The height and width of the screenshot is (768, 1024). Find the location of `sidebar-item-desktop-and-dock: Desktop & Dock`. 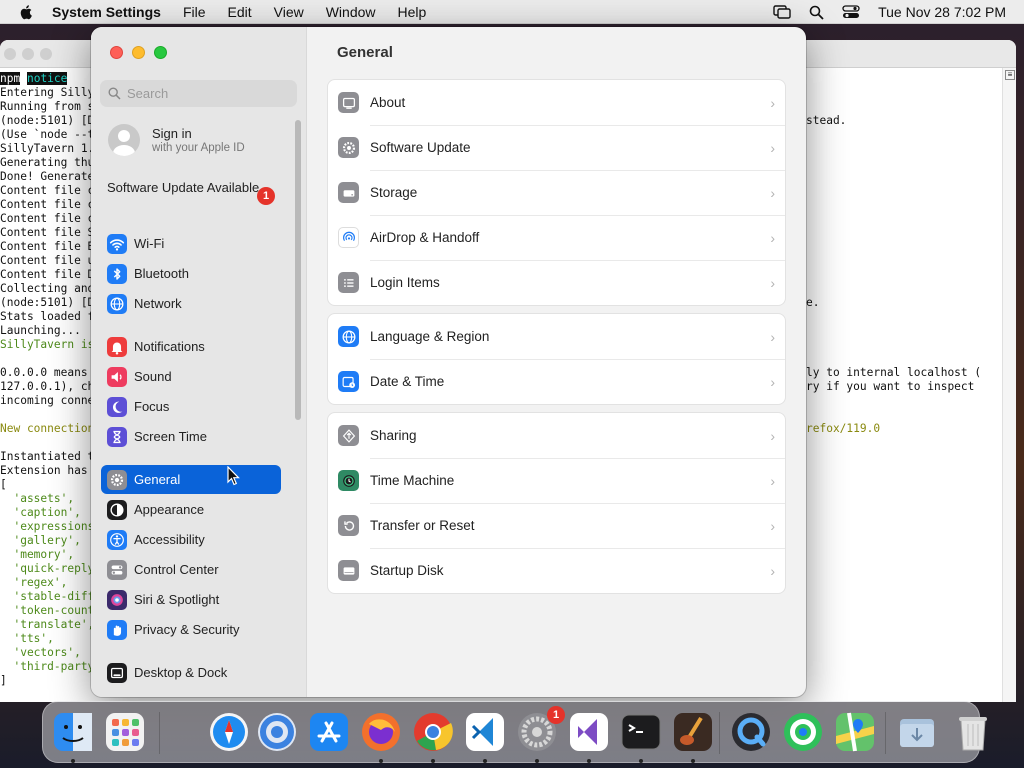

sidebar-item-desktop-and-dock: Desktop & Dock is located at coordinates (191, 672).